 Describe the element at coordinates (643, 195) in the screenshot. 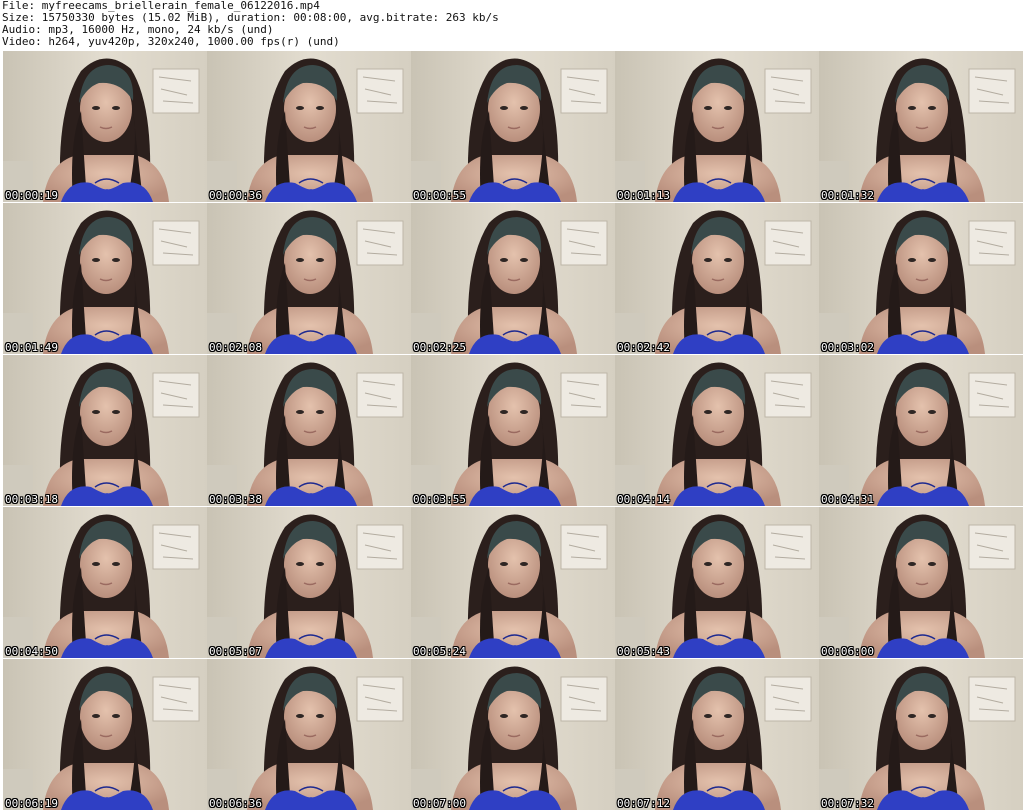

I see `thumbnail-timestamp: 00:01:13` at that location.